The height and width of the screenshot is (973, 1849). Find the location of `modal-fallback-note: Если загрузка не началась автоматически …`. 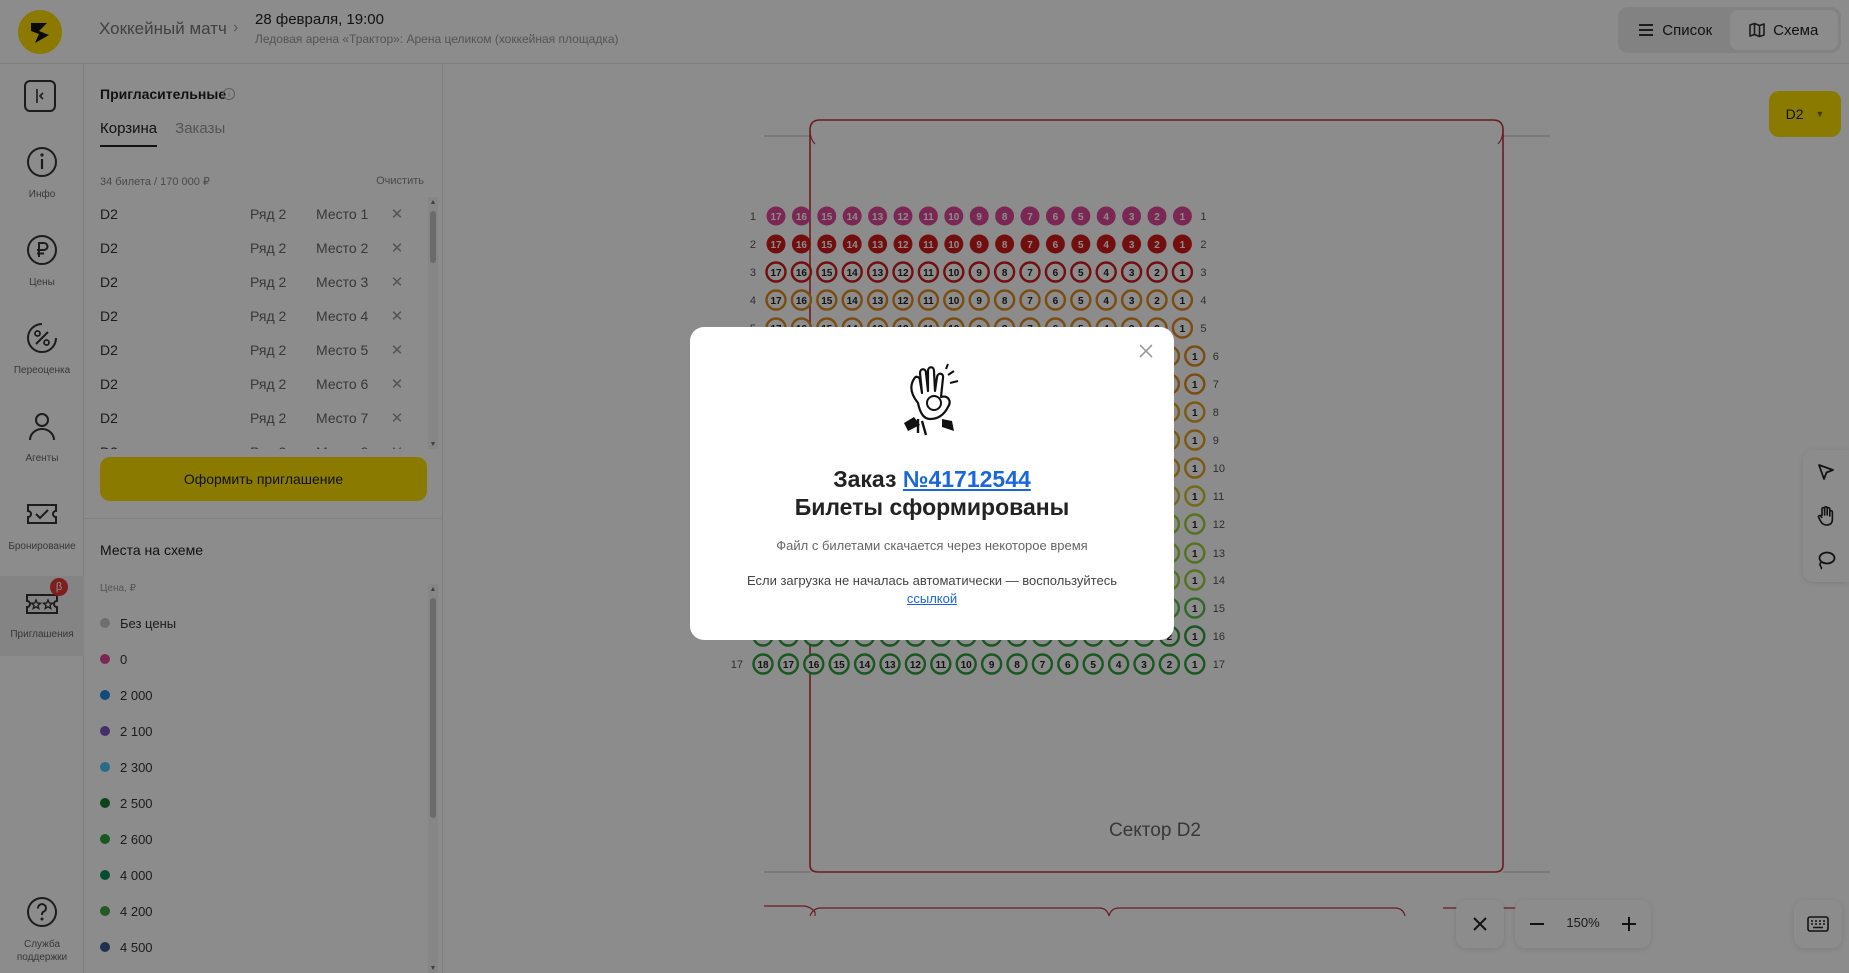

modal-fallback-note: Если загрузка не началась автоматически … is located at coordinates (932, 590).